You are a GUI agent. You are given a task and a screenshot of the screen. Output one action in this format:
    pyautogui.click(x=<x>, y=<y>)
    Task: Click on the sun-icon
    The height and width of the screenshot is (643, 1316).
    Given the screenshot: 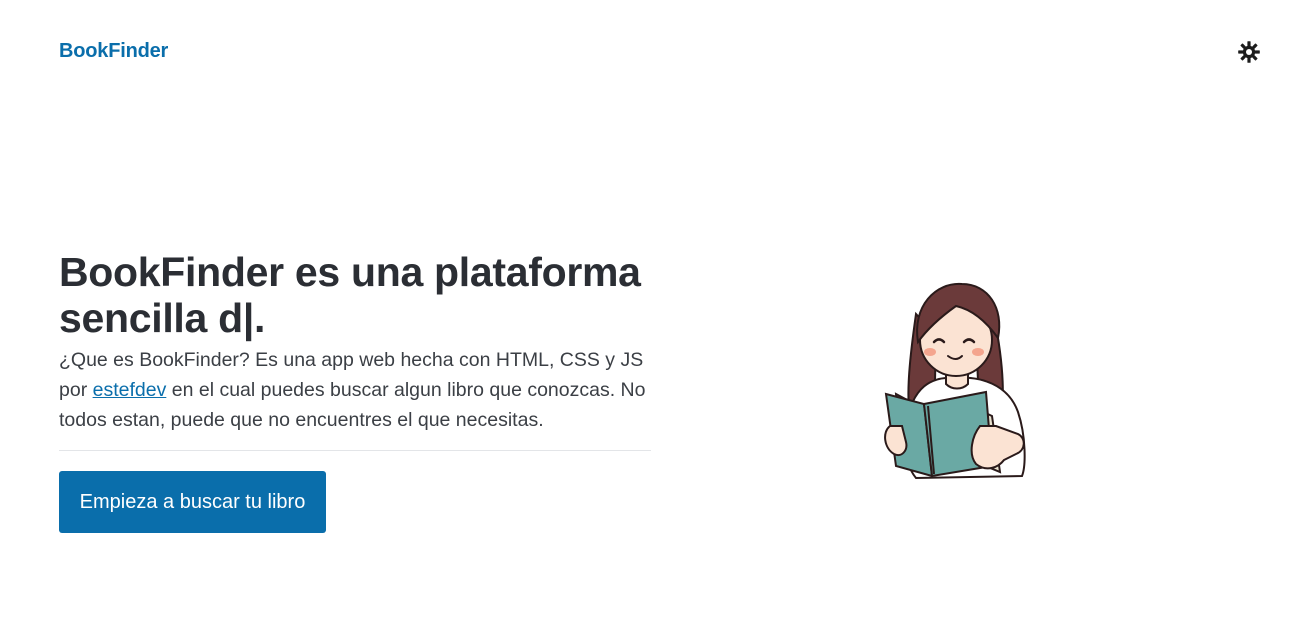 What is the action you would take?
    pyautogui.click(x=1249, y=52)
    